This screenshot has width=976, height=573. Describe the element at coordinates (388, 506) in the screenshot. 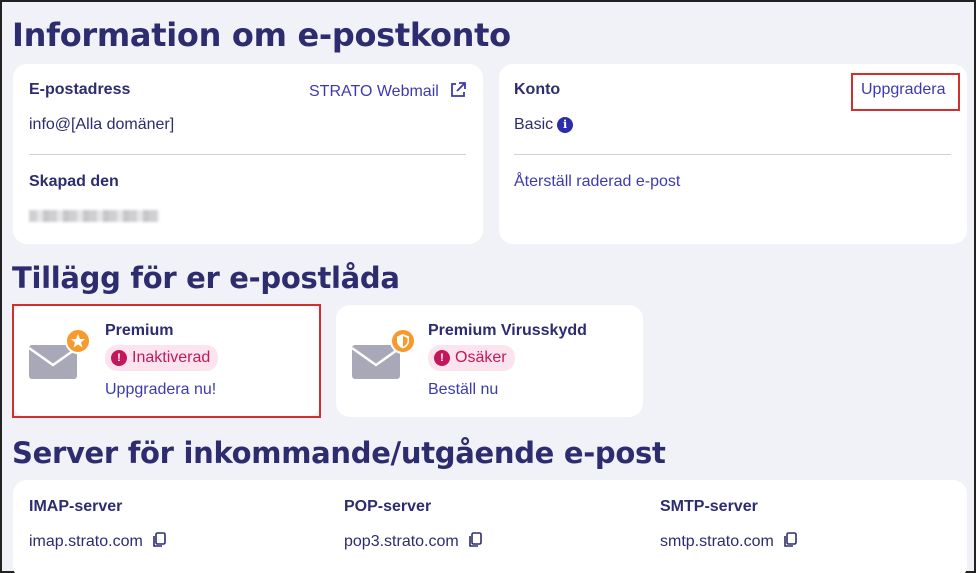

I see `pop-server-label: POP-server` at that location.